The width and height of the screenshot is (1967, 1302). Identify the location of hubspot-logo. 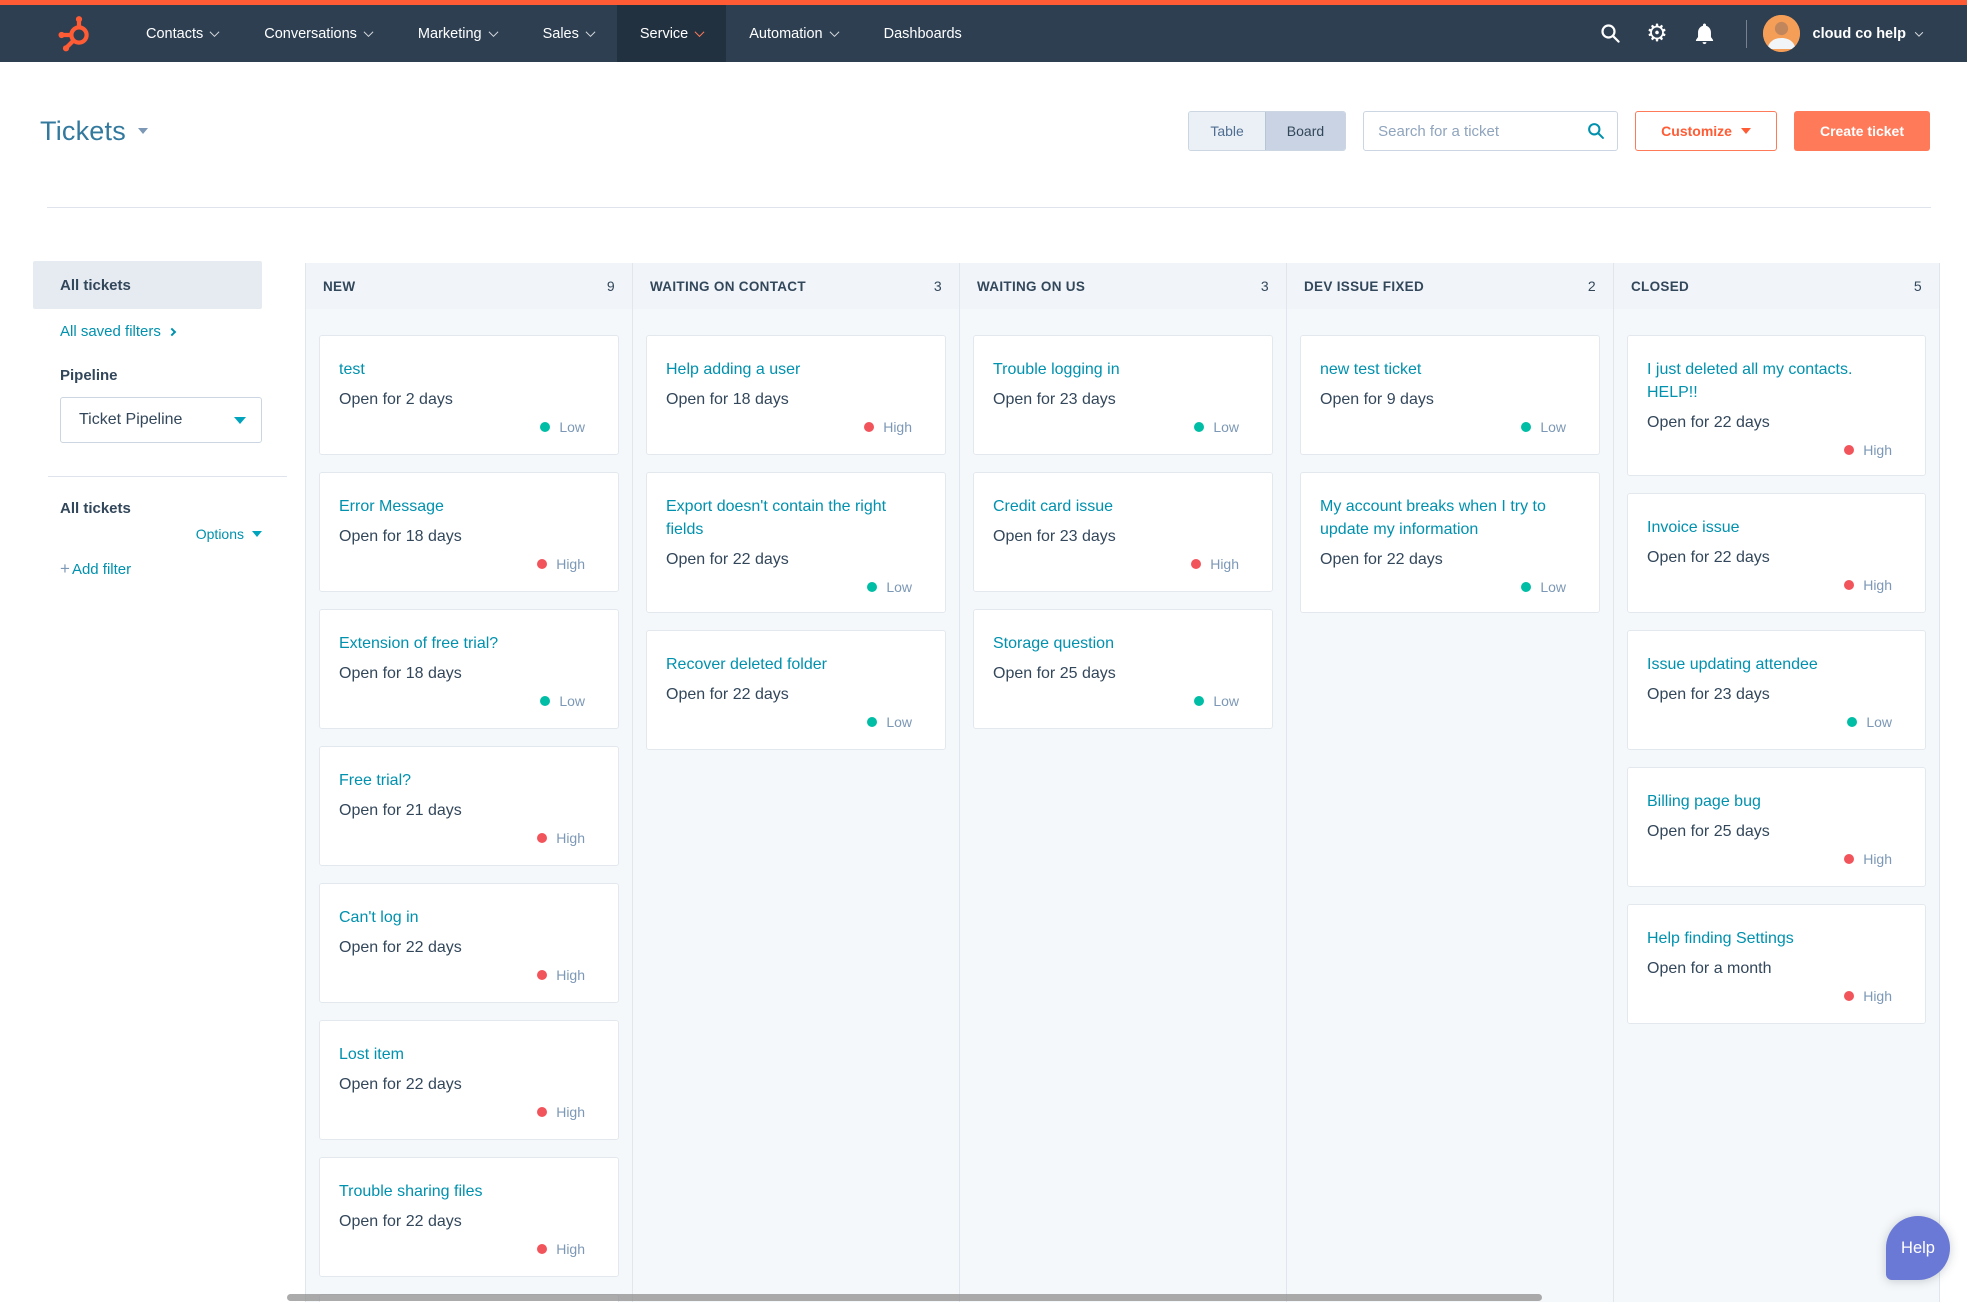
(61, 33).